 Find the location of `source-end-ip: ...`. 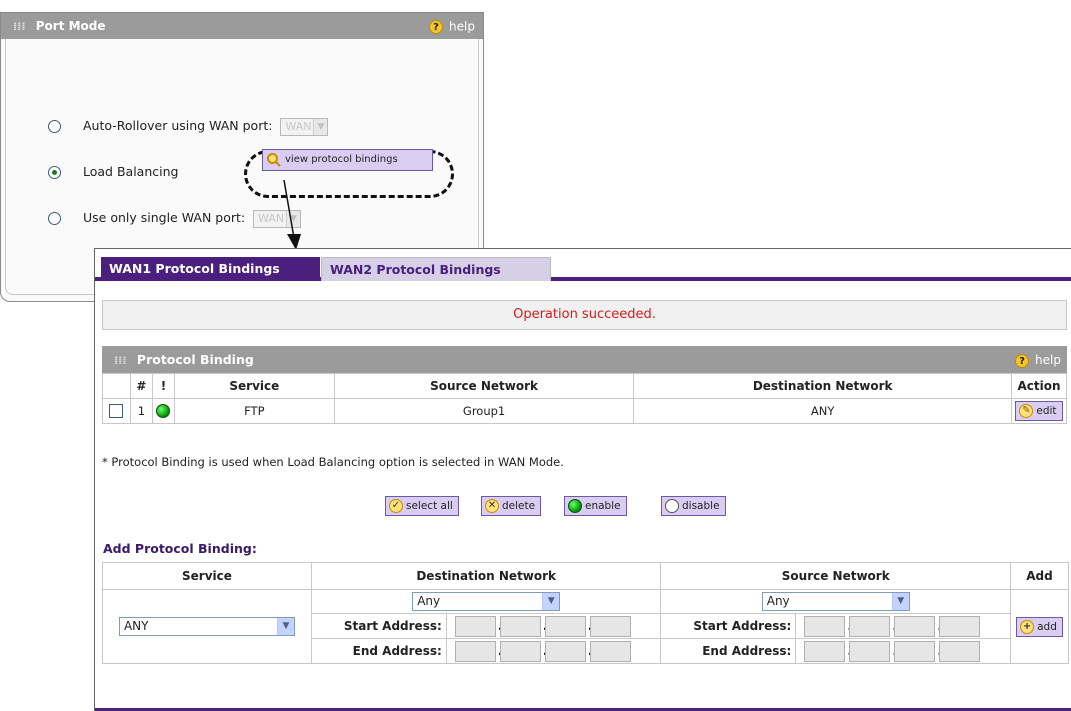

source-end-ip: ... is located at coordinates (903, 651).